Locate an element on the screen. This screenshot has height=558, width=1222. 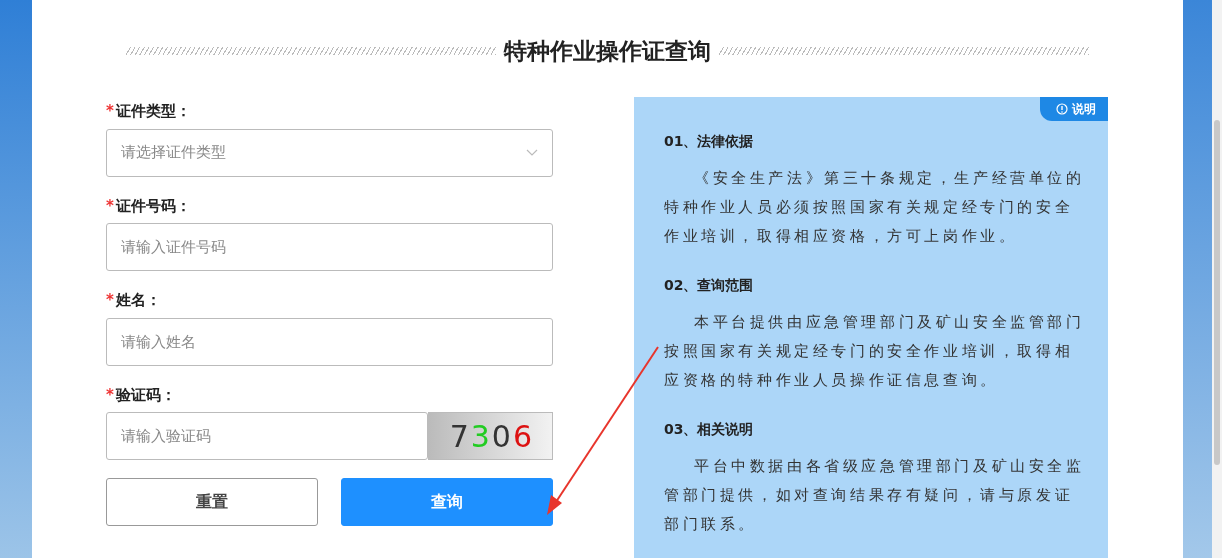
chevron-down-icon is located at coordinates (532, 152).